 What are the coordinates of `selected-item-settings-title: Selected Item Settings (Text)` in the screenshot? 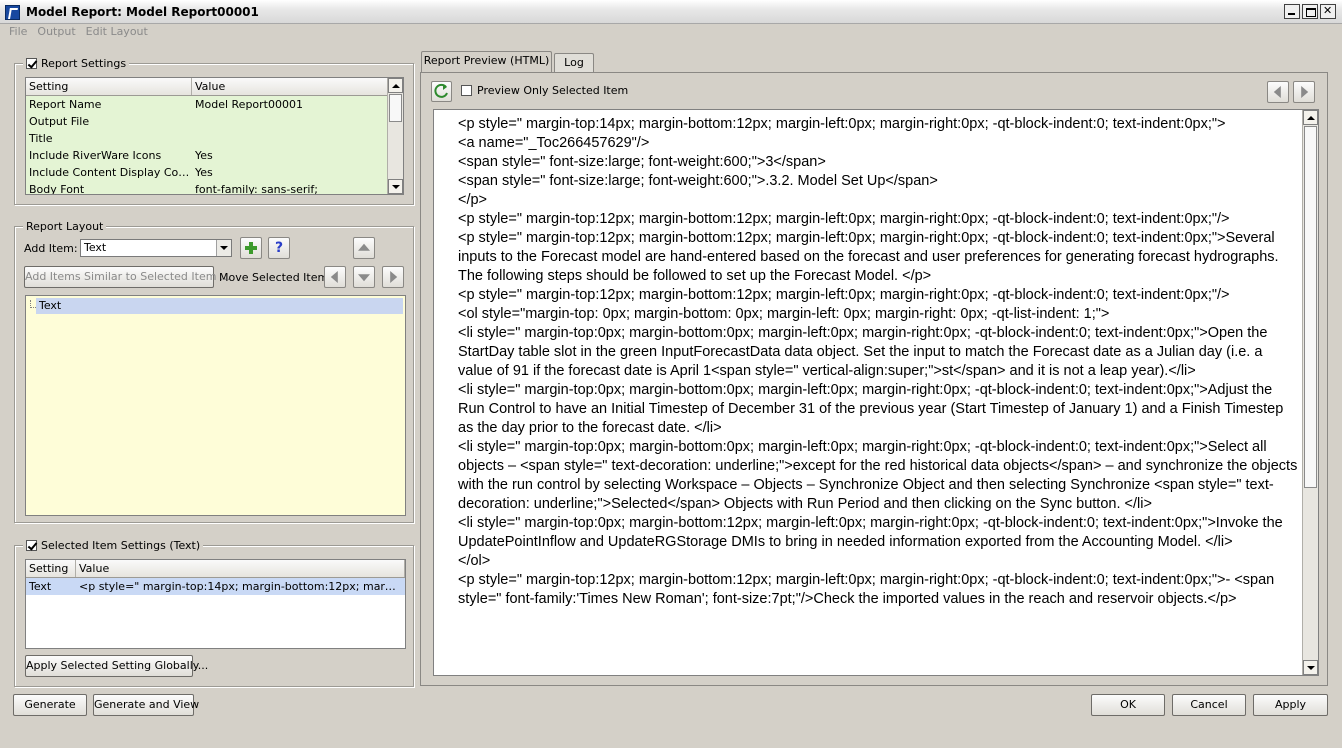 It's located at (121, 545).